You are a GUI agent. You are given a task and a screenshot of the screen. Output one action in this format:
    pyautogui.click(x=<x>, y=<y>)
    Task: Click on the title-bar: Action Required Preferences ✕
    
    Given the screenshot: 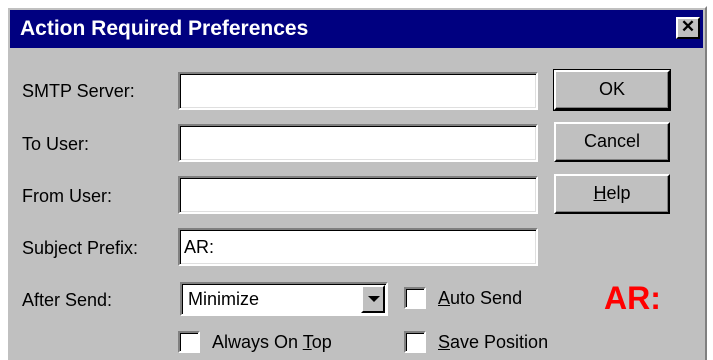 What is the action you would take?
    pyautogui.click(x=356, y=29)
    